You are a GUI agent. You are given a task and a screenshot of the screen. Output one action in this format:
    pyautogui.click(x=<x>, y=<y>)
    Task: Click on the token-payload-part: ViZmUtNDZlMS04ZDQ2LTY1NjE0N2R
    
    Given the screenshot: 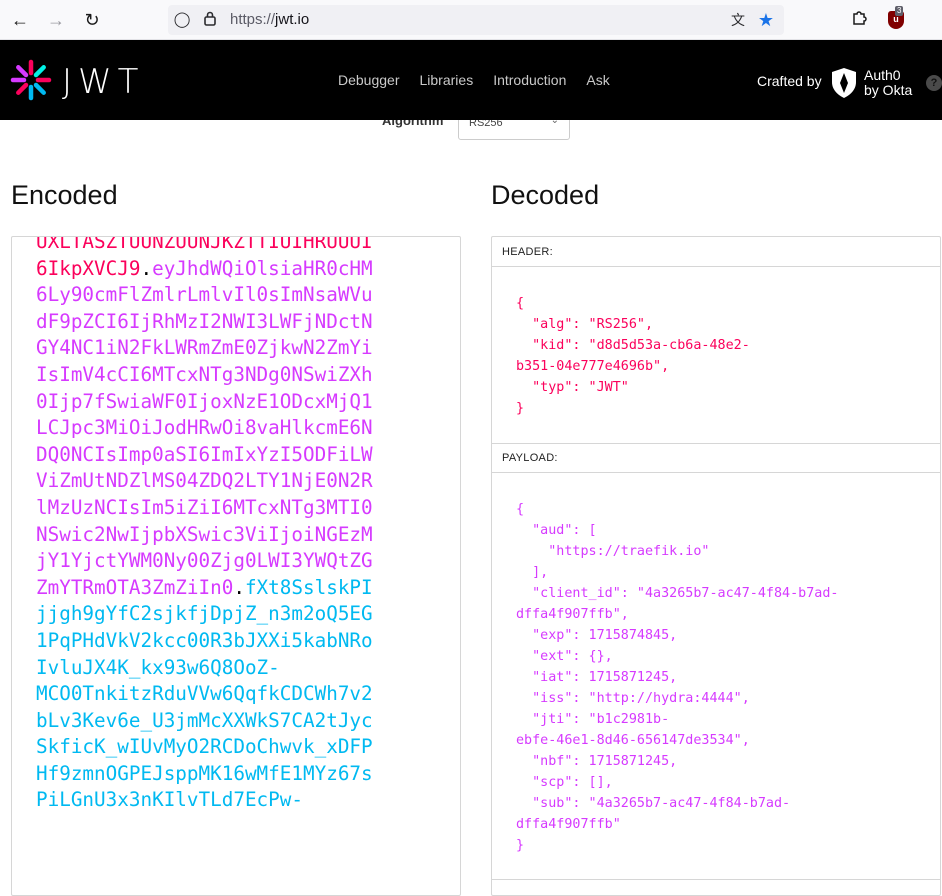 What is the action you would take?
    pyautogui.click(x=204, y=481)
    